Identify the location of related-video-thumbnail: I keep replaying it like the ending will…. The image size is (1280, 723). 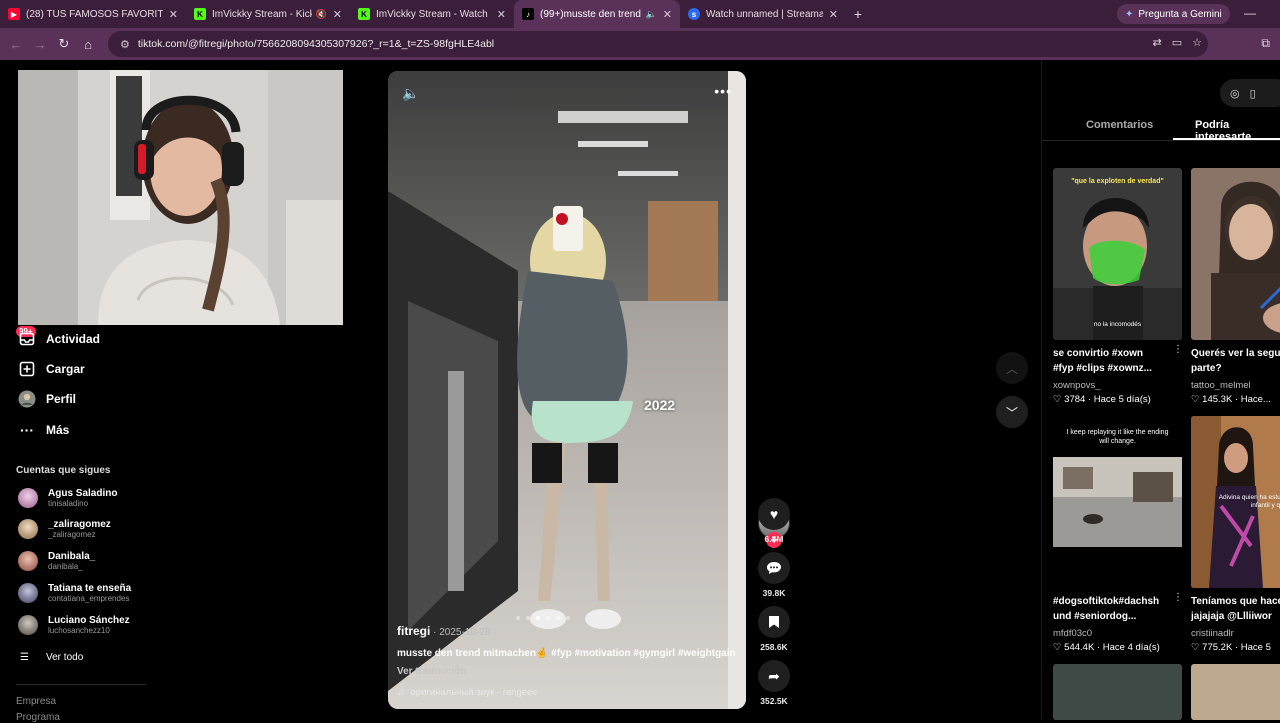
(1117, 502).